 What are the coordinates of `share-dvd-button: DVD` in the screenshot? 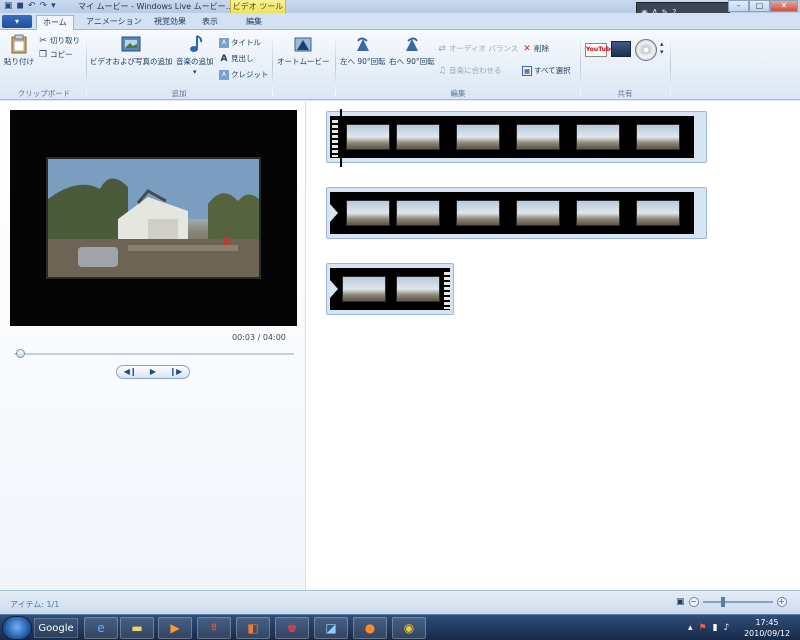 It's located at (646, 50).